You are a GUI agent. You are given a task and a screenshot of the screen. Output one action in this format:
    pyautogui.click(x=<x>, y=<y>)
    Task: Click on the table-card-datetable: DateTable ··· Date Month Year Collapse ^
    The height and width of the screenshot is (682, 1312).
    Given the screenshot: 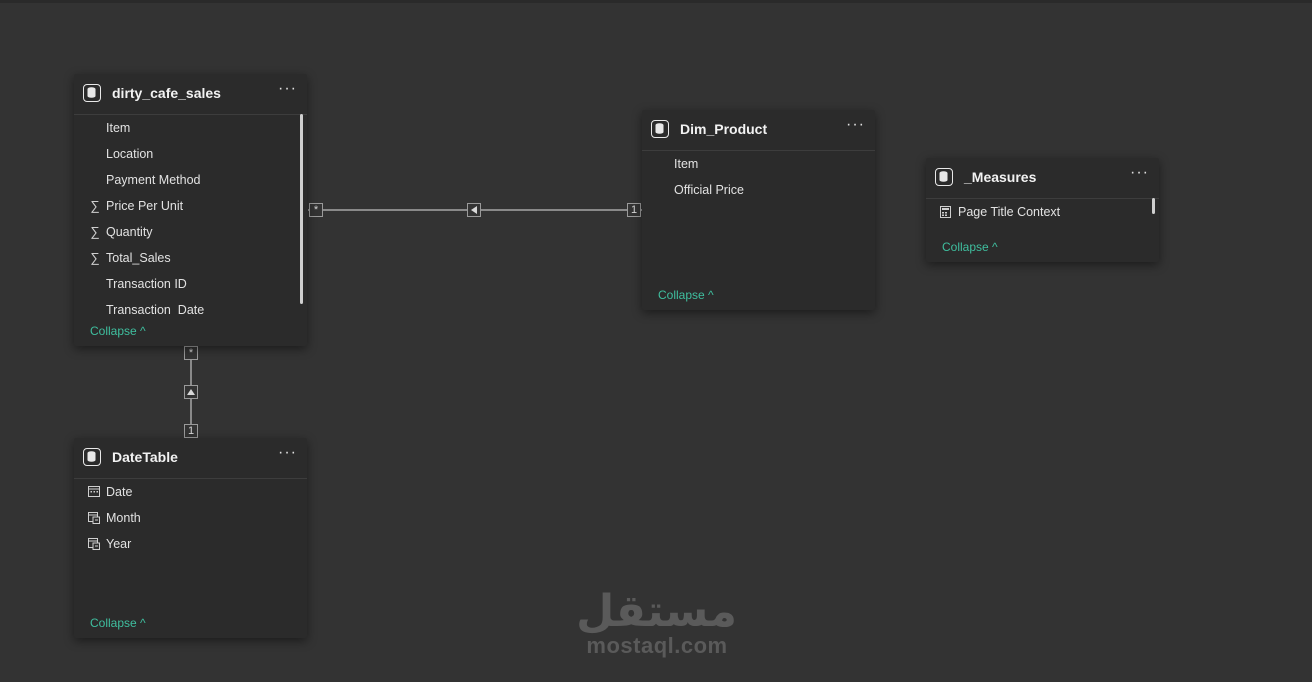 What is the action you would take?
    pyautogui.click(x=190, y=538)
    